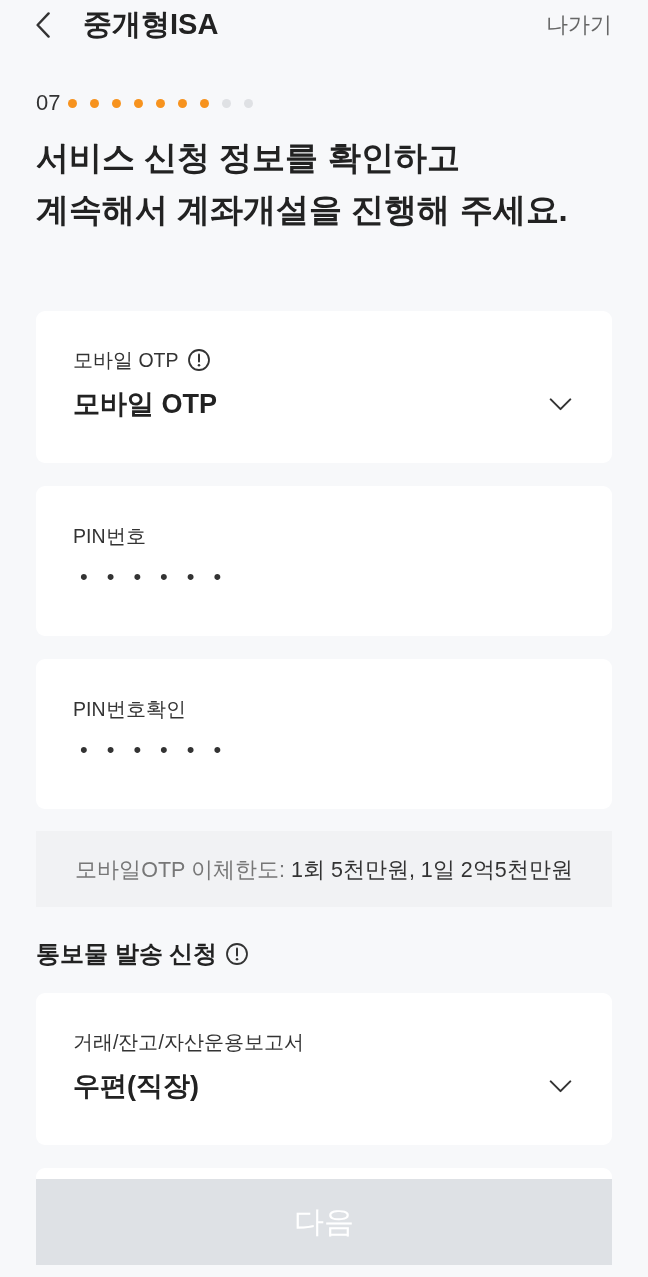  I want to click on notice-value: 1회 5천만원, 1일 2억5천만원, so click(432, 870).